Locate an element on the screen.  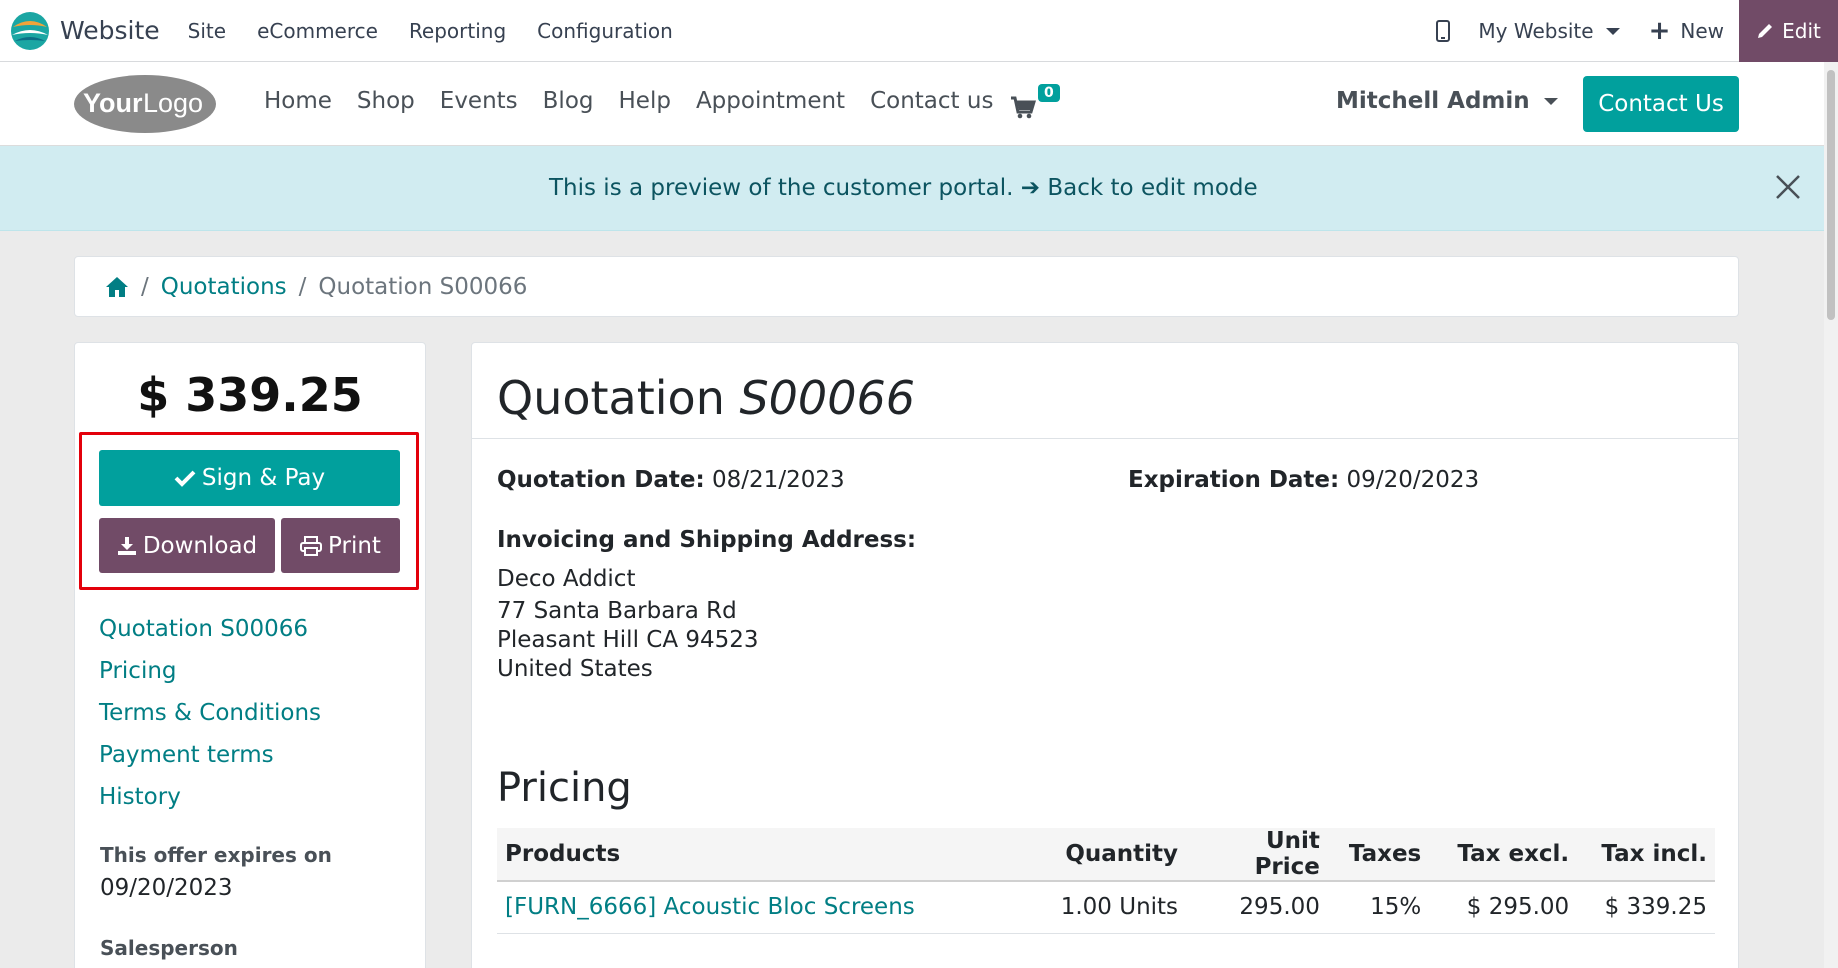
col-unit-price: Unit Price is located at coordinates (1257, 855).